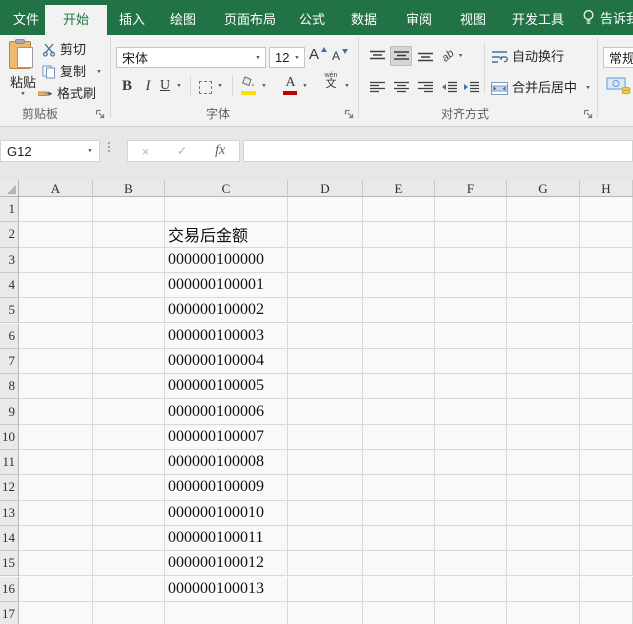 This screenshot has width=633, height=624. Describe the element at coordinates (56, 612) in the screenshot. I see `cell-A17` at that location.